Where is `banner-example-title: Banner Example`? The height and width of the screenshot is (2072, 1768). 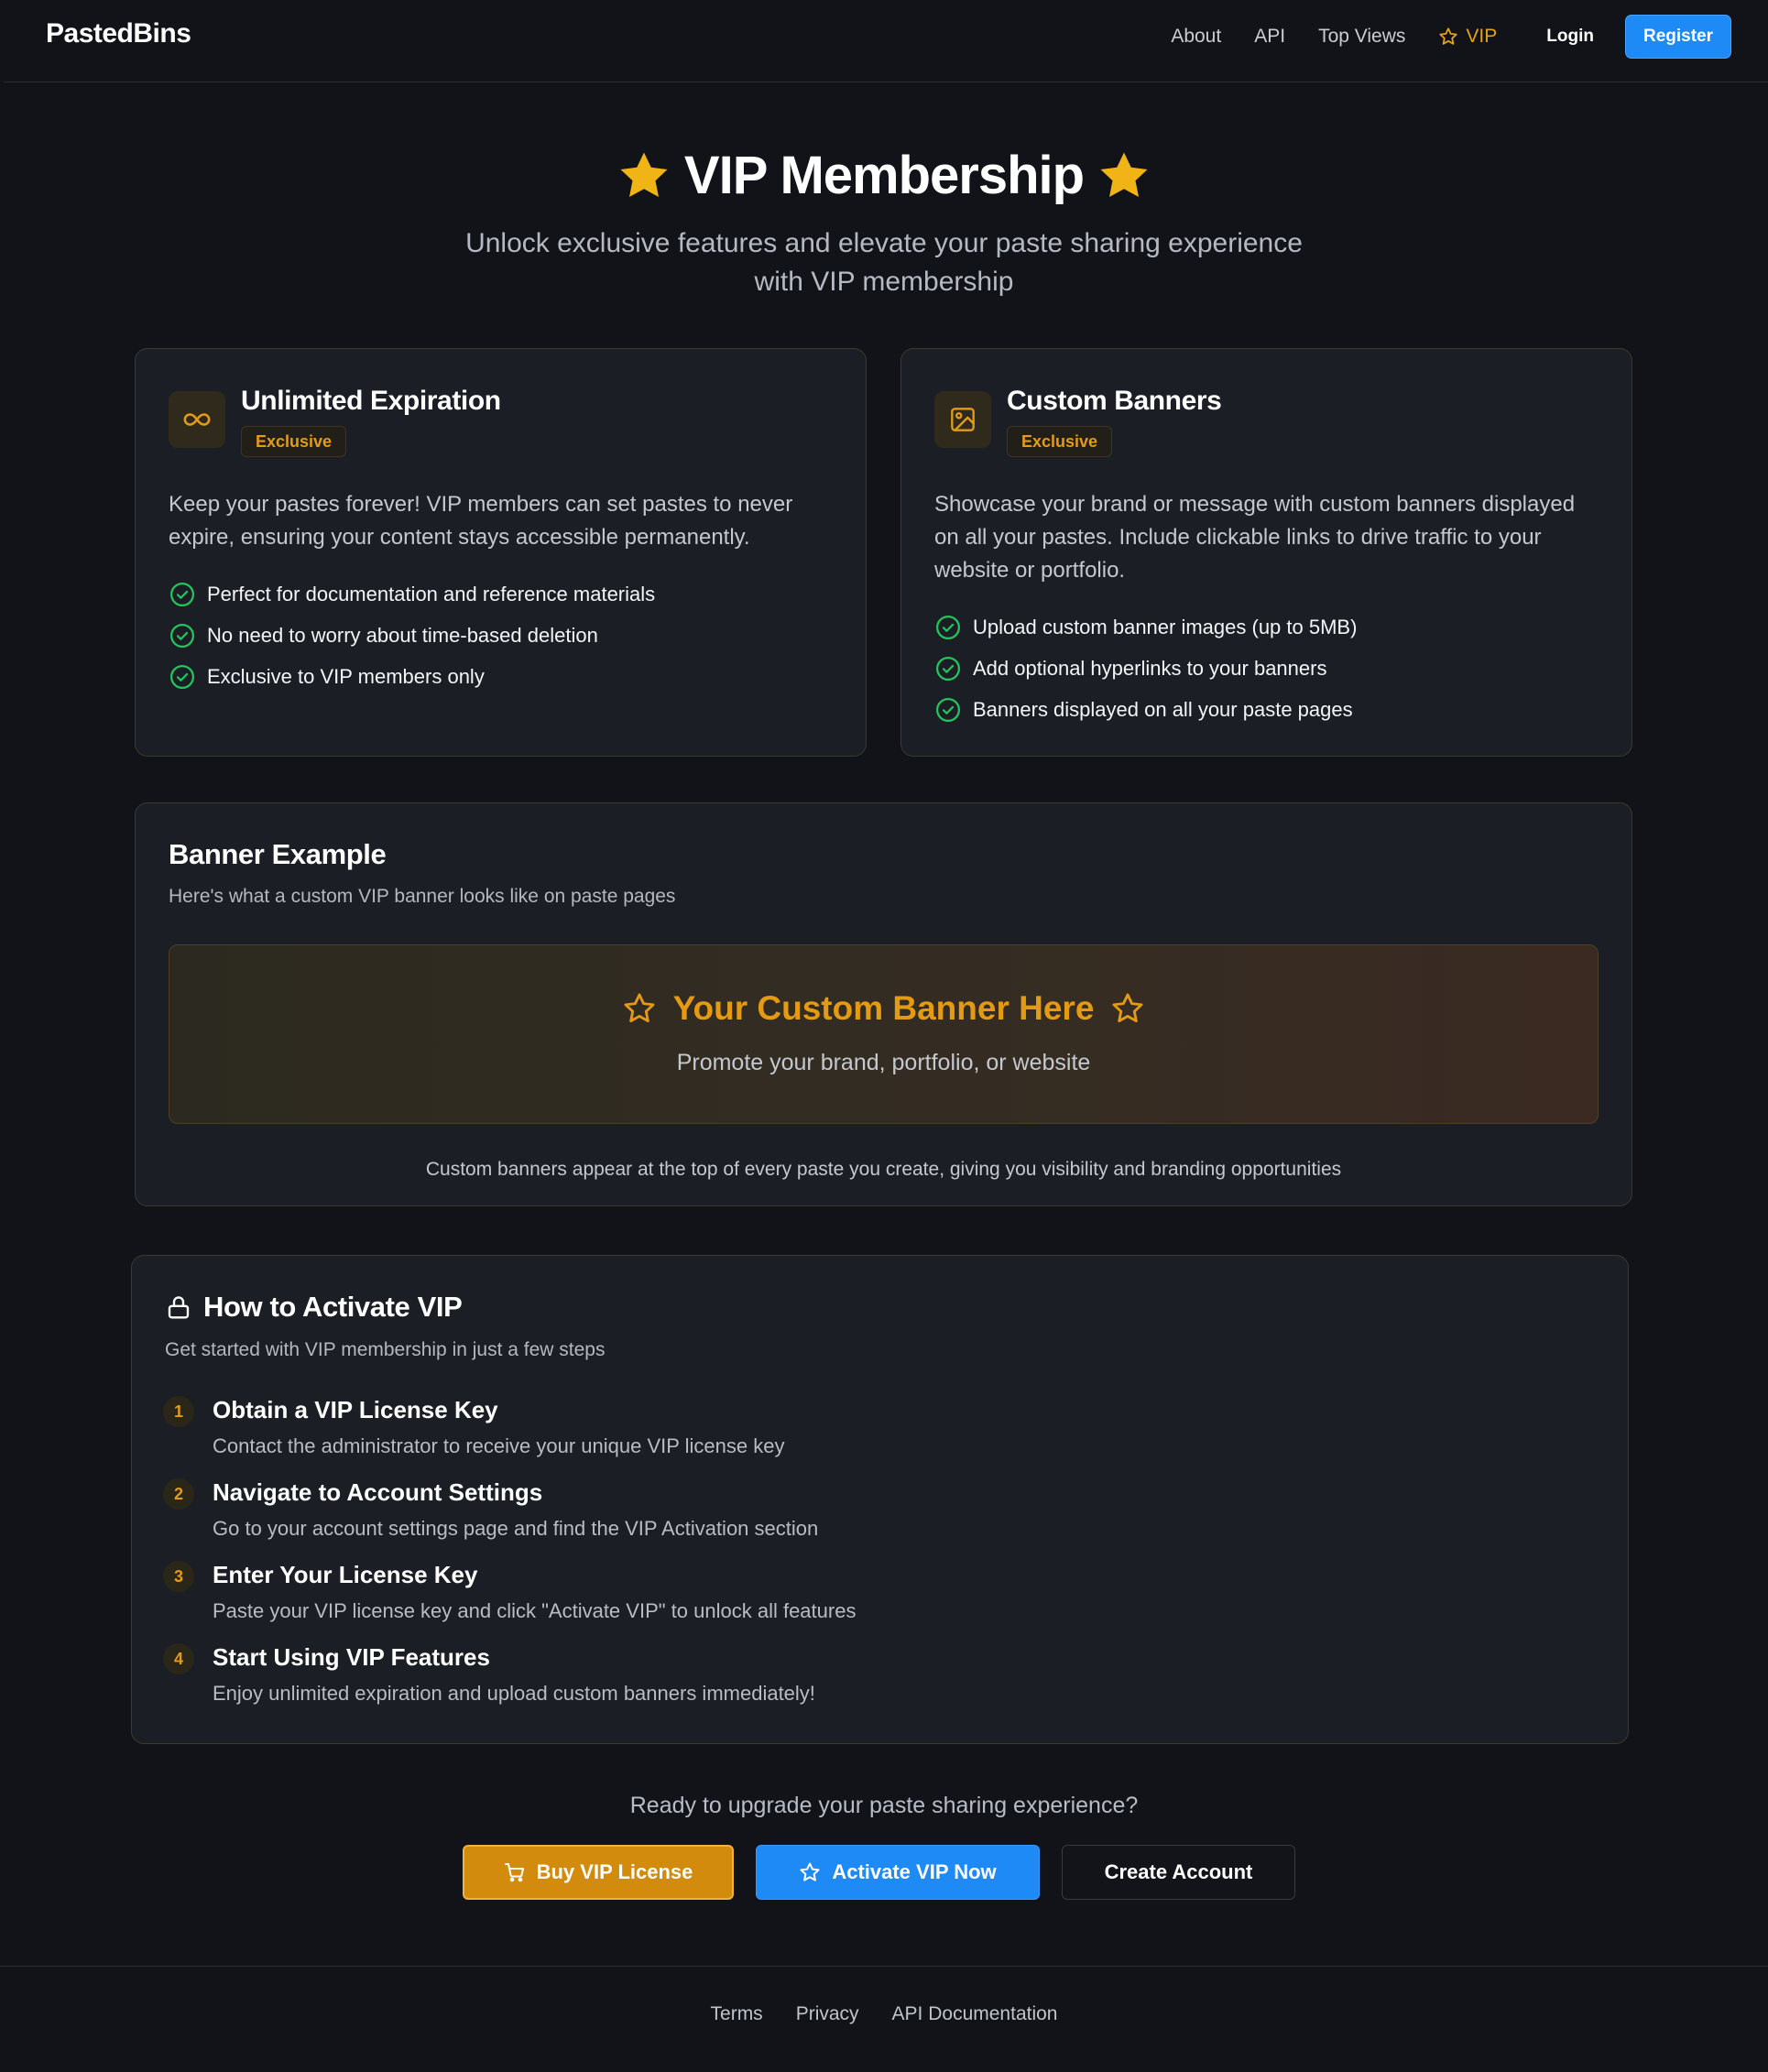
banner-example-title: Banner Example is located at coordinates (278, 854).